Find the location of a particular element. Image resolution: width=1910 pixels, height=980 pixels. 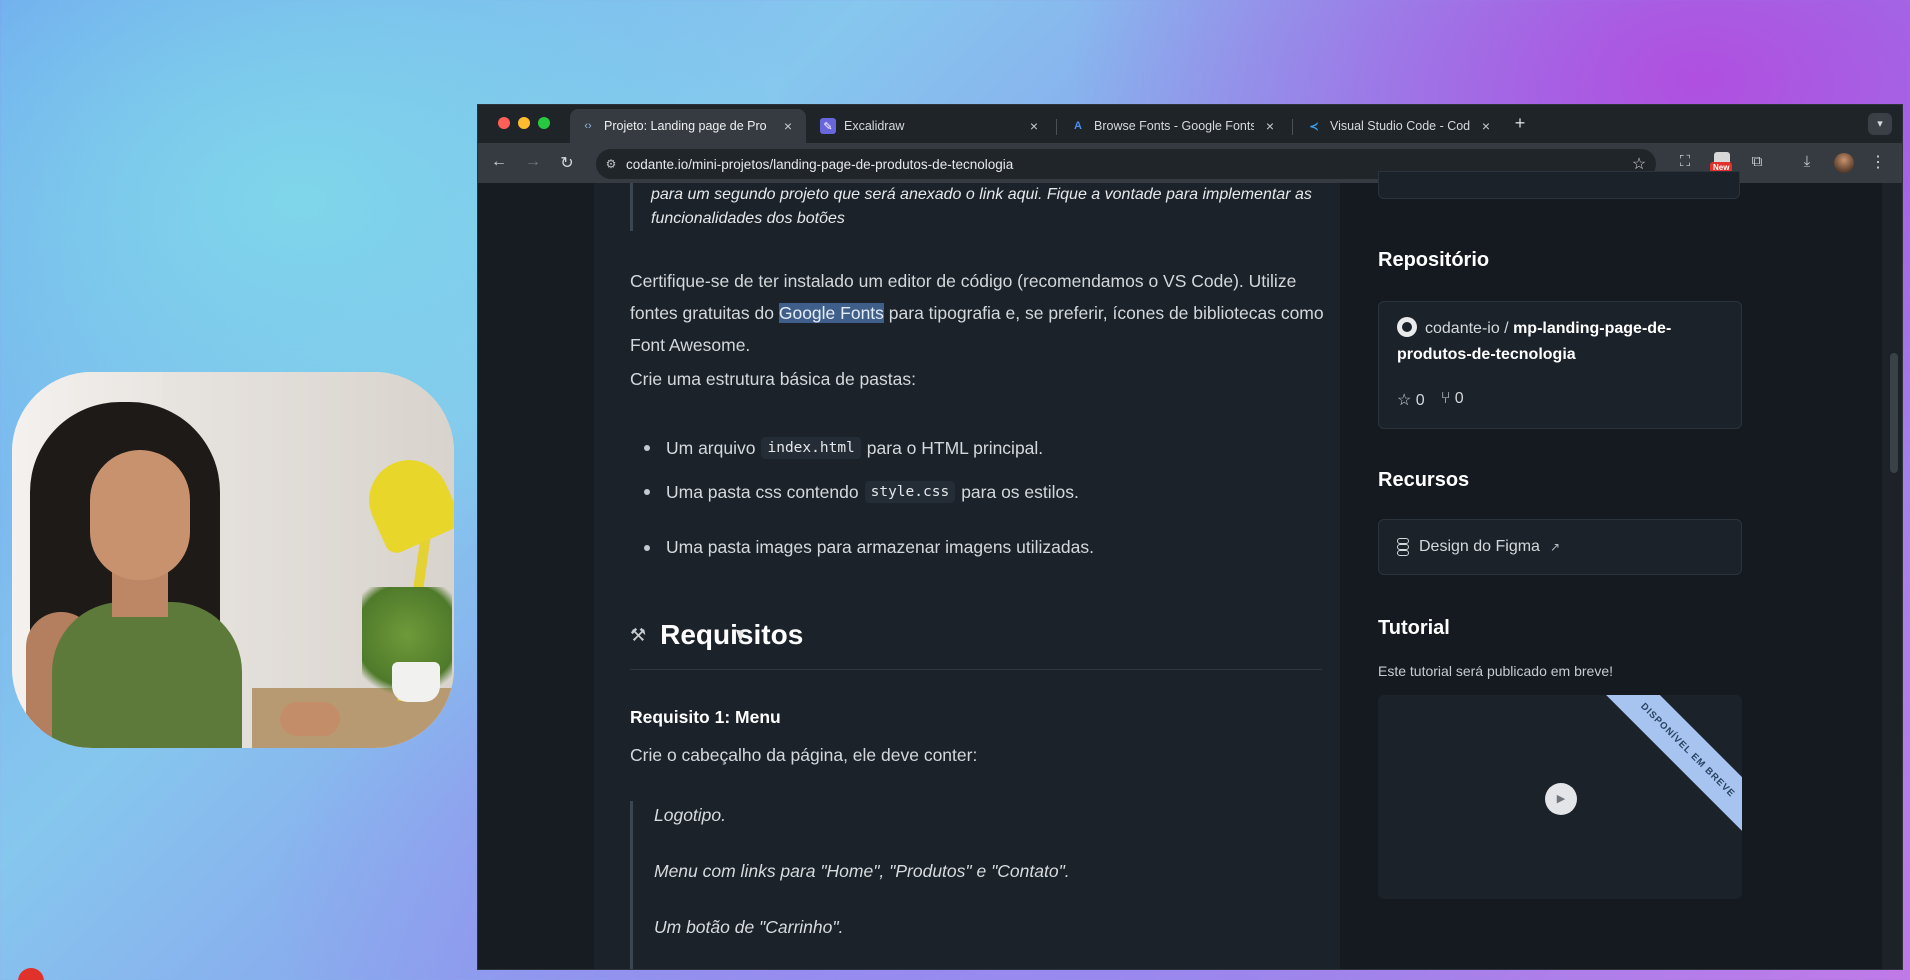

tab-vscode: ≺ Visual Studio Code - Code Ed × is located at coordinates (1400, 126).